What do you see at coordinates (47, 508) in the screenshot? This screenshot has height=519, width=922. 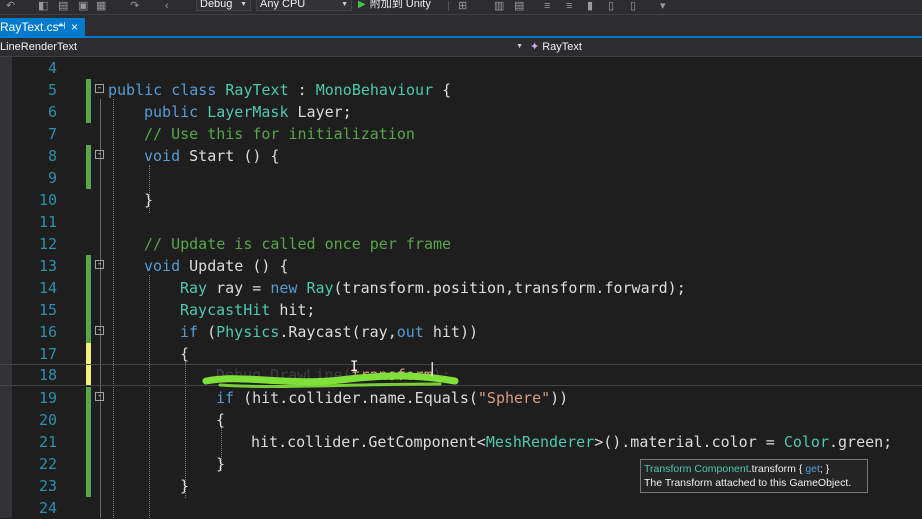 I see `line-number: 24` at bounding box center [47, 508].